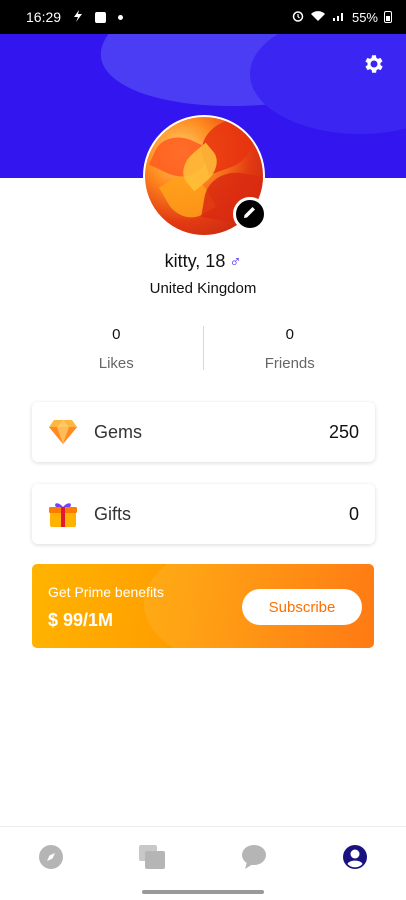 This screenshot has height=900, width=406. I want to click on notification-check-icon, so click(101, 17).